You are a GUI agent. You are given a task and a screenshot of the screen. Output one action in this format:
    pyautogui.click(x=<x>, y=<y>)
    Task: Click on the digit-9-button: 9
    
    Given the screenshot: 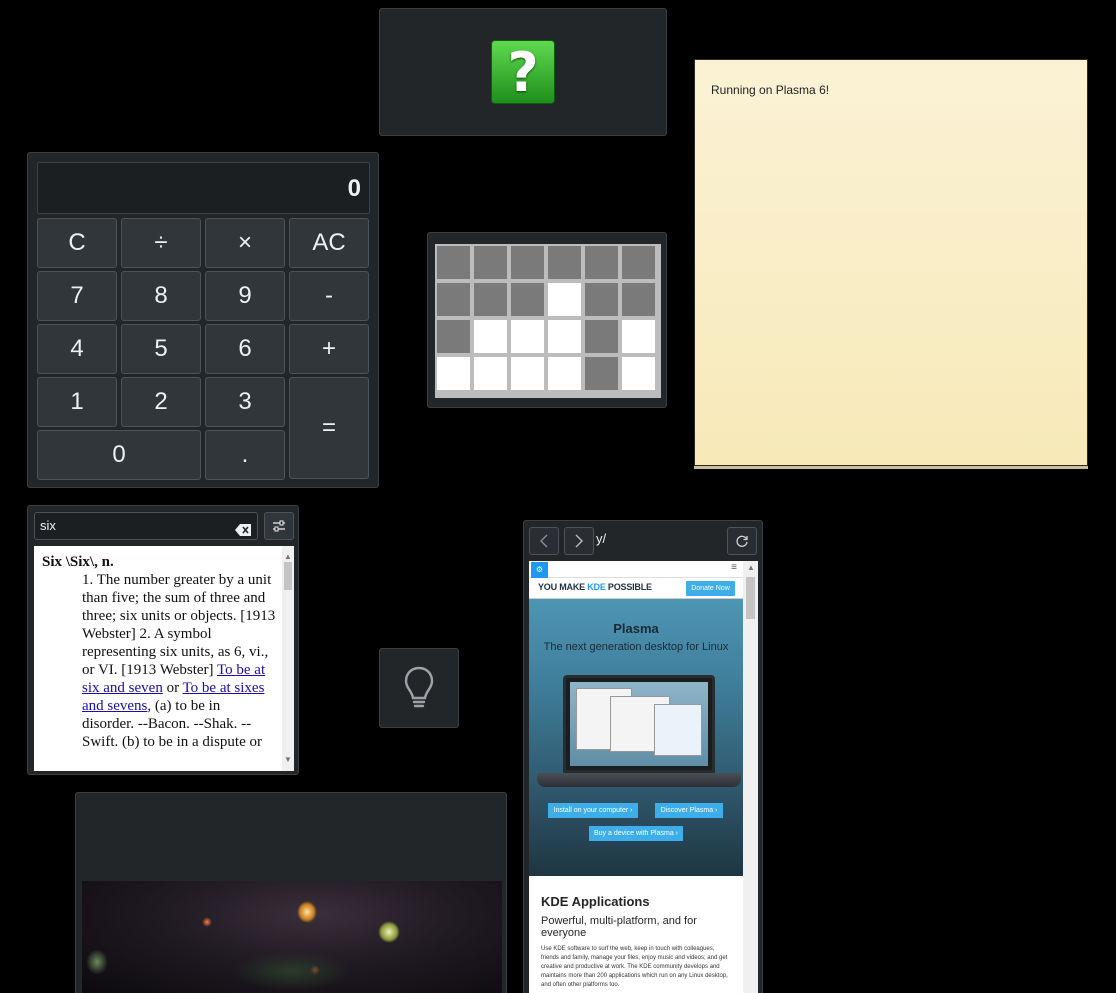 What is the action you would take?
    pyautogui.click(x=245, y=296)
    